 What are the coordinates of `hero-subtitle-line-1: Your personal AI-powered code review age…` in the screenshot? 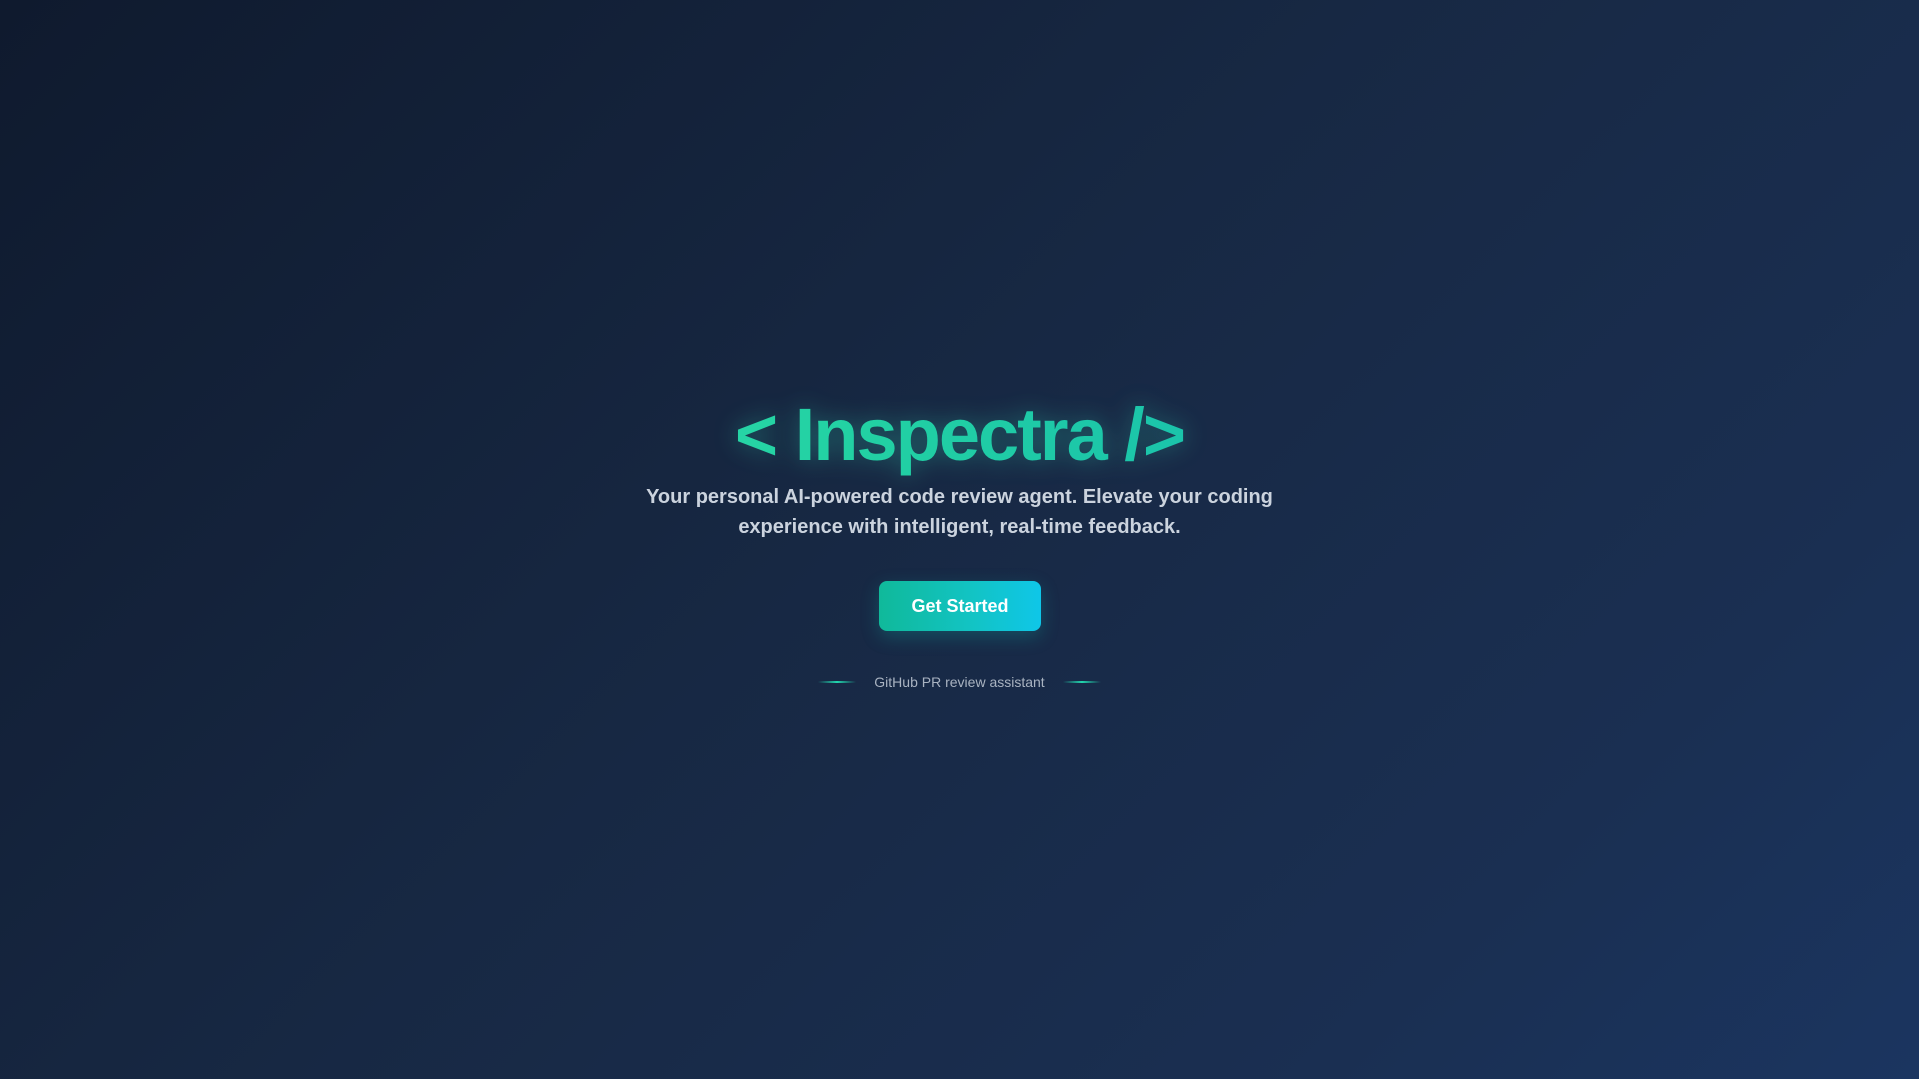 It's located at (959, 497).